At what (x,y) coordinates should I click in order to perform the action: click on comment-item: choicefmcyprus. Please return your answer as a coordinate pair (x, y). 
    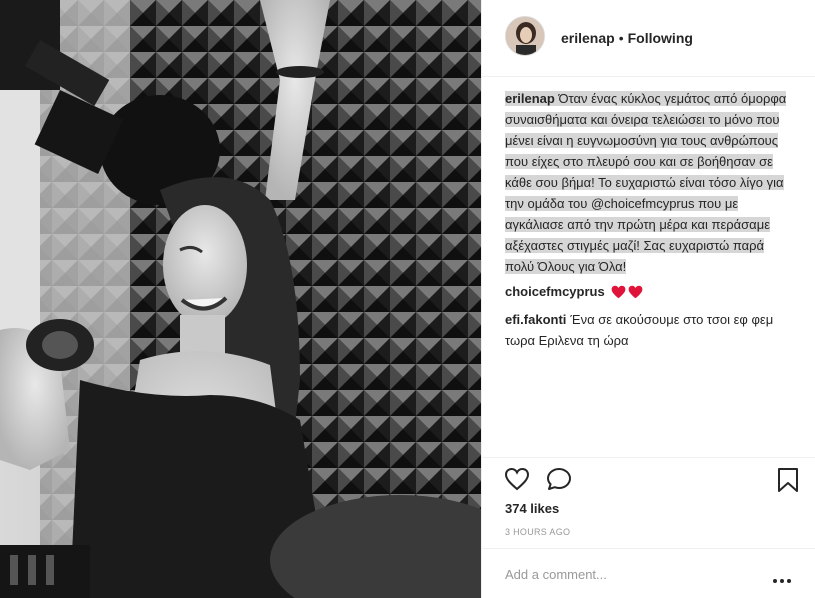
    Looking at the image, I should click on (650, 293).